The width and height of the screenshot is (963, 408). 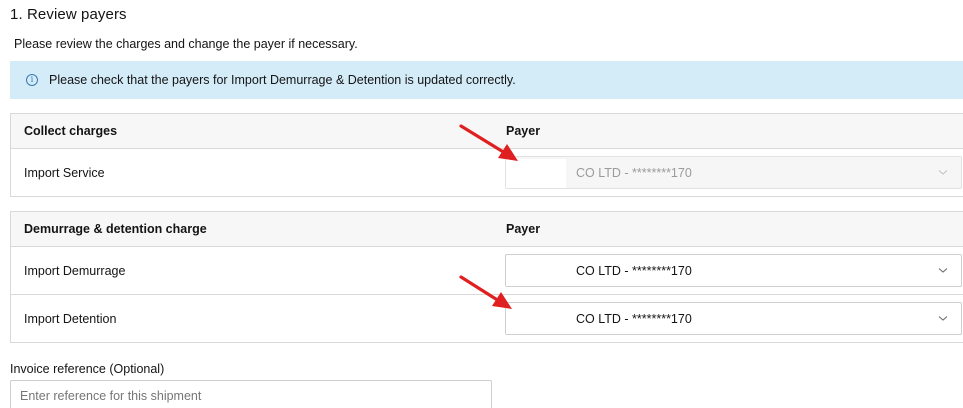 What do you see at coordinates (733, 172) in the screenshot?
I see `payer-select-import-service: CO LTD - ********170` at bounding box center [733, 172].